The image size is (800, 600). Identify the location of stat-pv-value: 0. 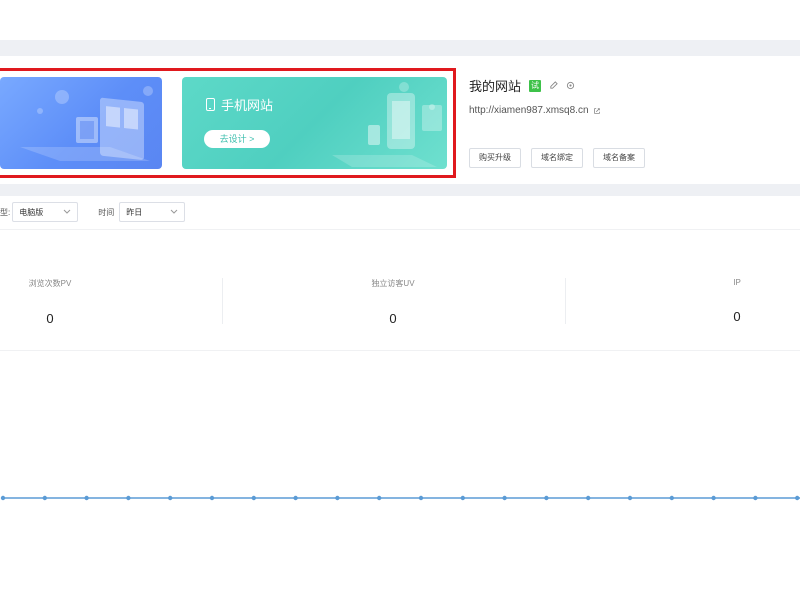
(50, 318).